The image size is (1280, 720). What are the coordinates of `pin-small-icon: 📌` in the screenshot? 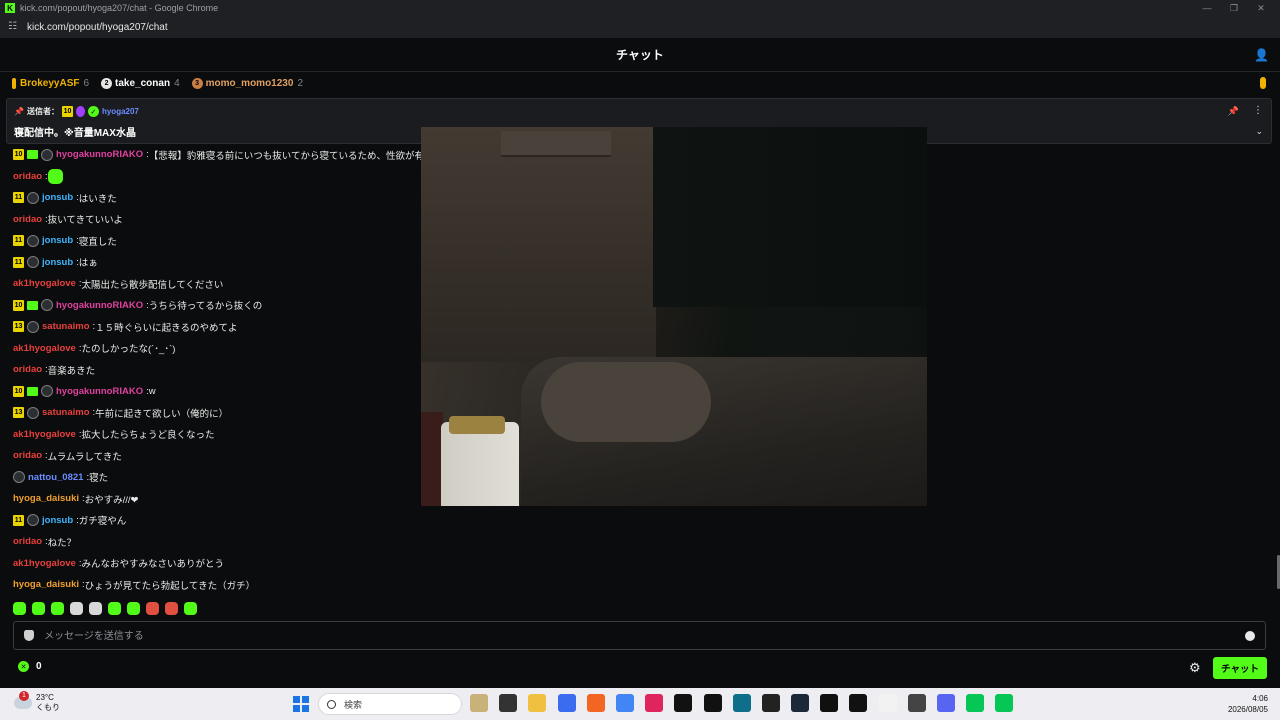 It's located at (19, 111).